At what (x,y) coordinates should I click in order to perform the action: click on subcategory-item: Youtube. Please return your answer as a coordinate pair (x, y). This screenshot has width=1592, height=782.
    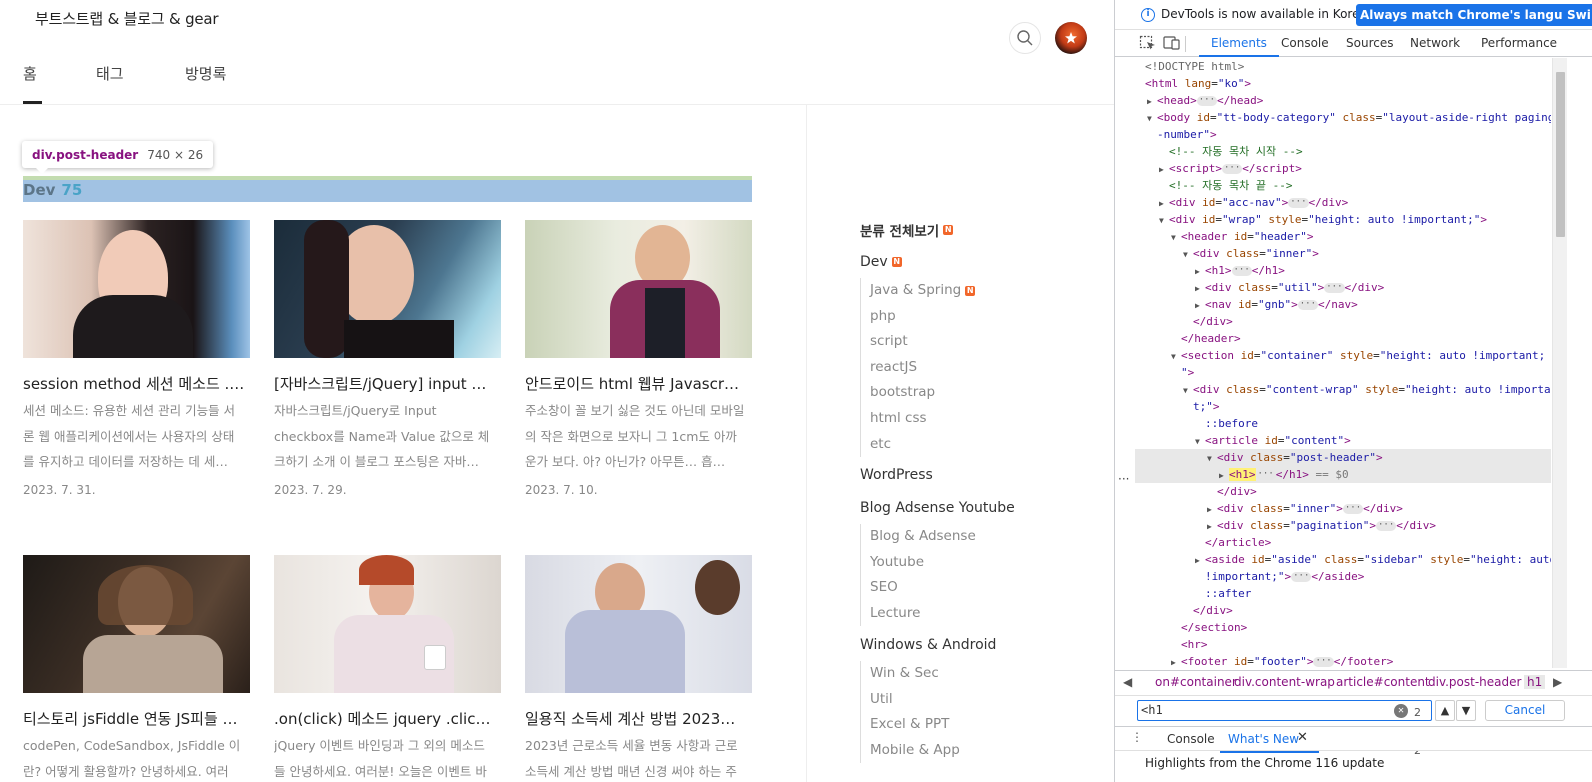
    Looking at the image, I should click on (918, 563).